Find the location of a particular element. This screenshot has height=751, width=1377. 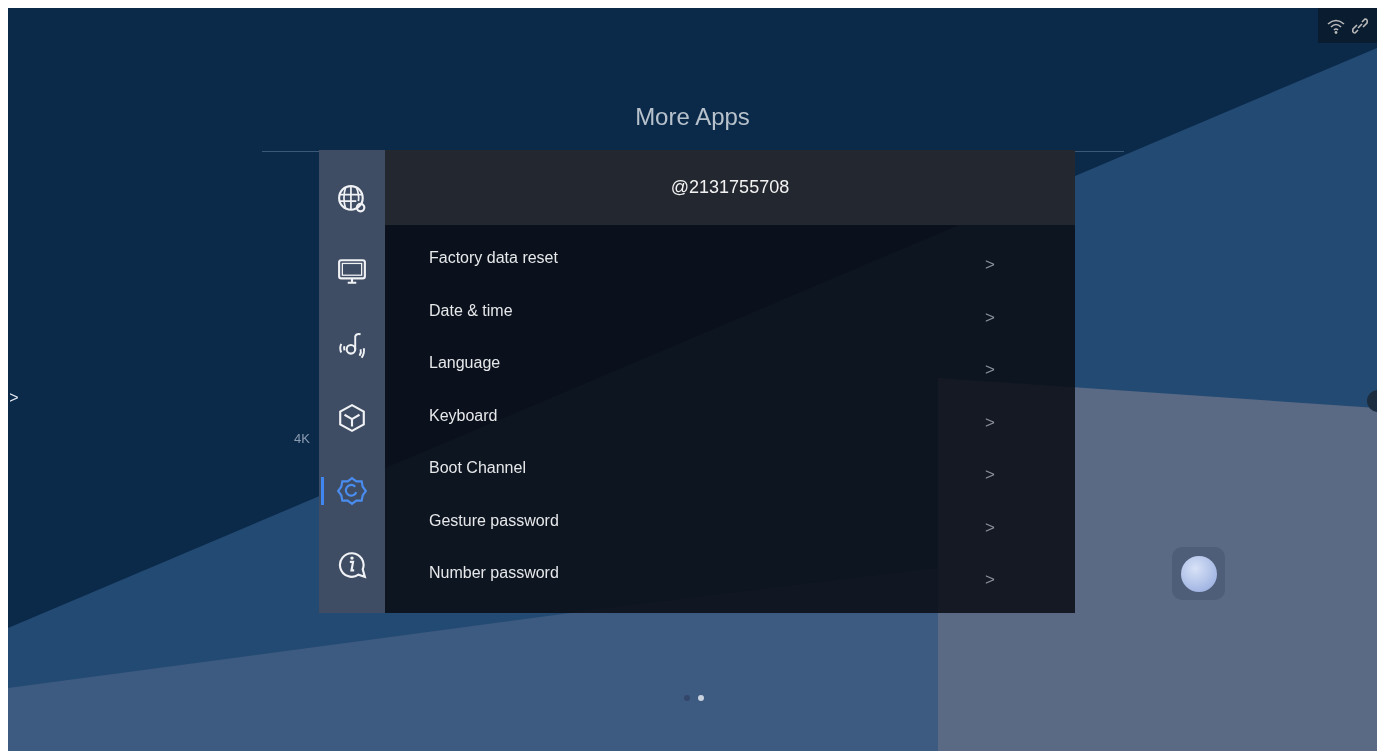

menu-item: Gesture password is located at coordinates (494, 520).